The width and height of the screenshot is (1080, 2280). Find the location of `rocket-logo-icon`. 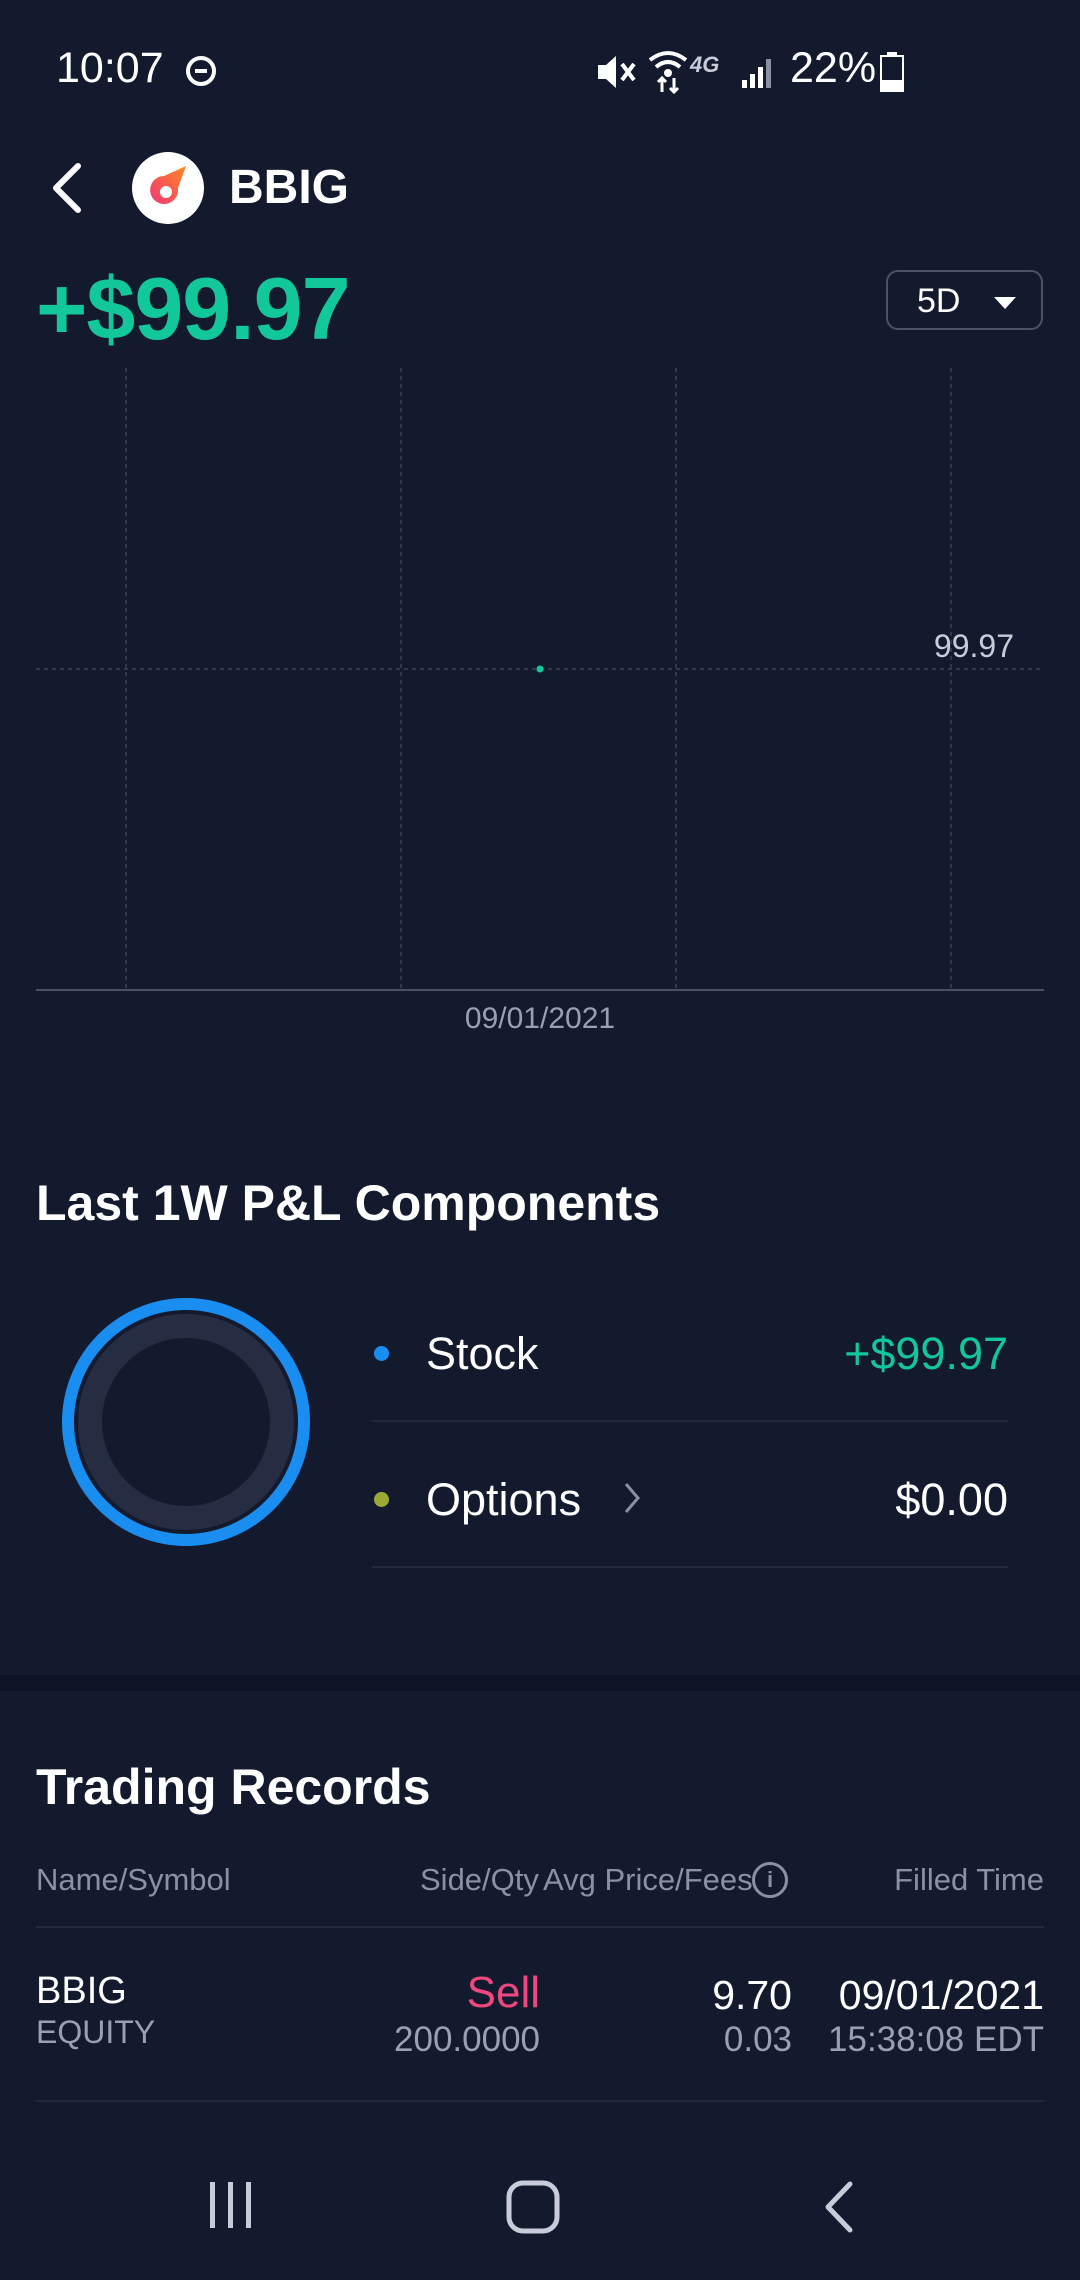

rocket-logo-icon is located at coordinates (168, 188).